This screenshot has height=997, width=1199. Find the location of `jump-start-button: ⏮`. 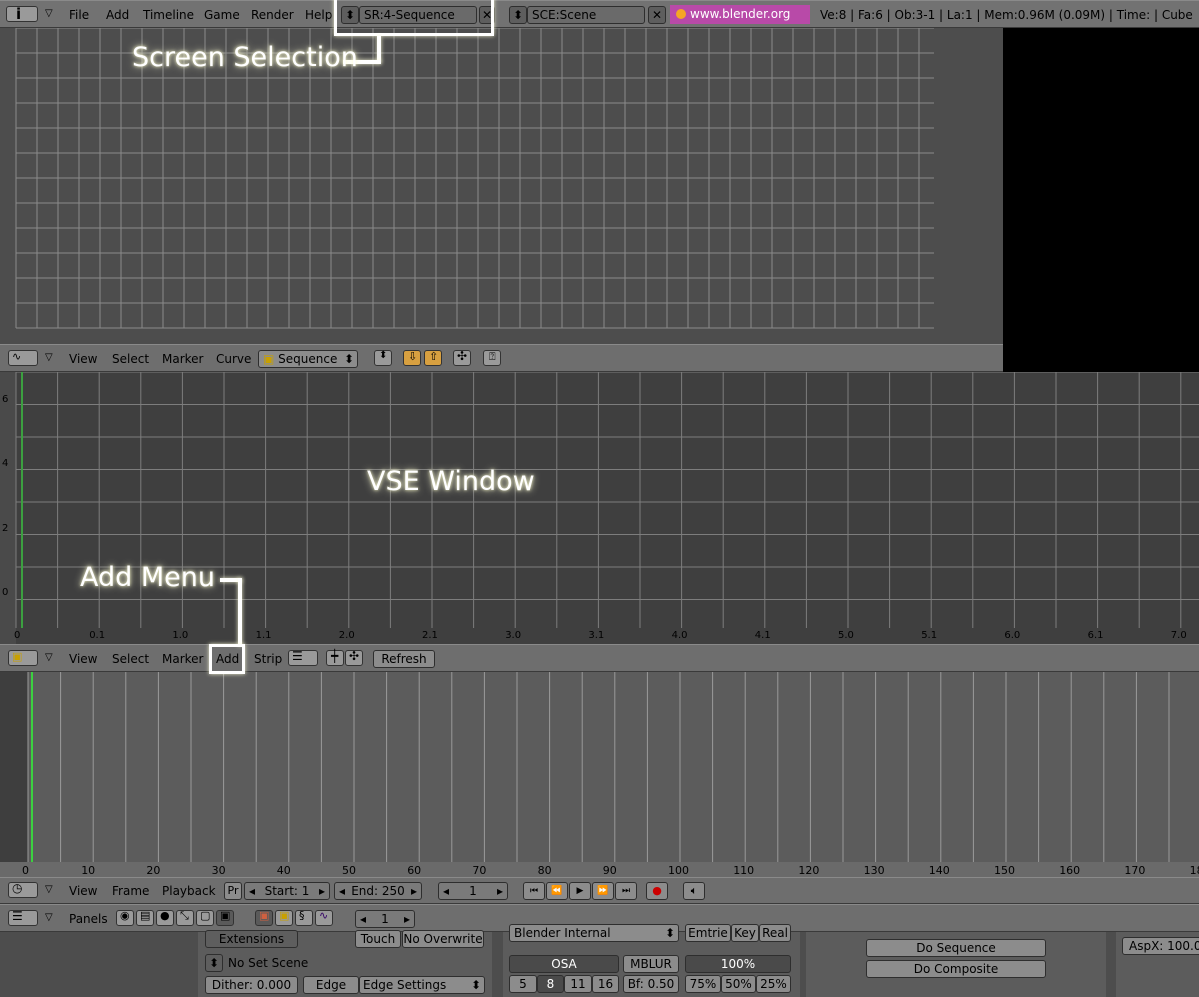

jump-start-button: ⏮ is located at coordinates (534, 891).